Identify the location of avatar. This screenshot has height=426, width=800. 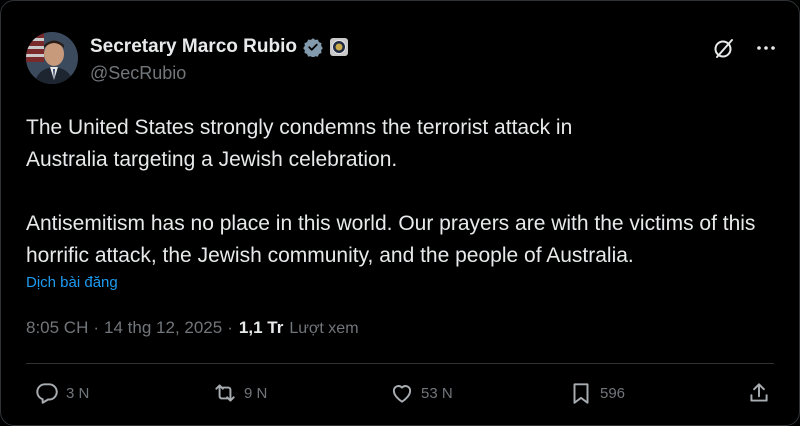
(52, 58).